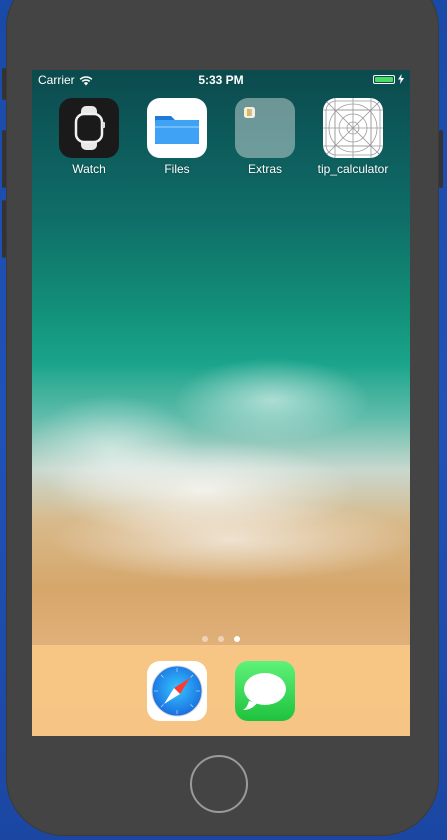 The width and height of the screenshot is (447, 840). Describe the element at coordinates (177, 128) in the screenshot. I see `files-icon` at that location.